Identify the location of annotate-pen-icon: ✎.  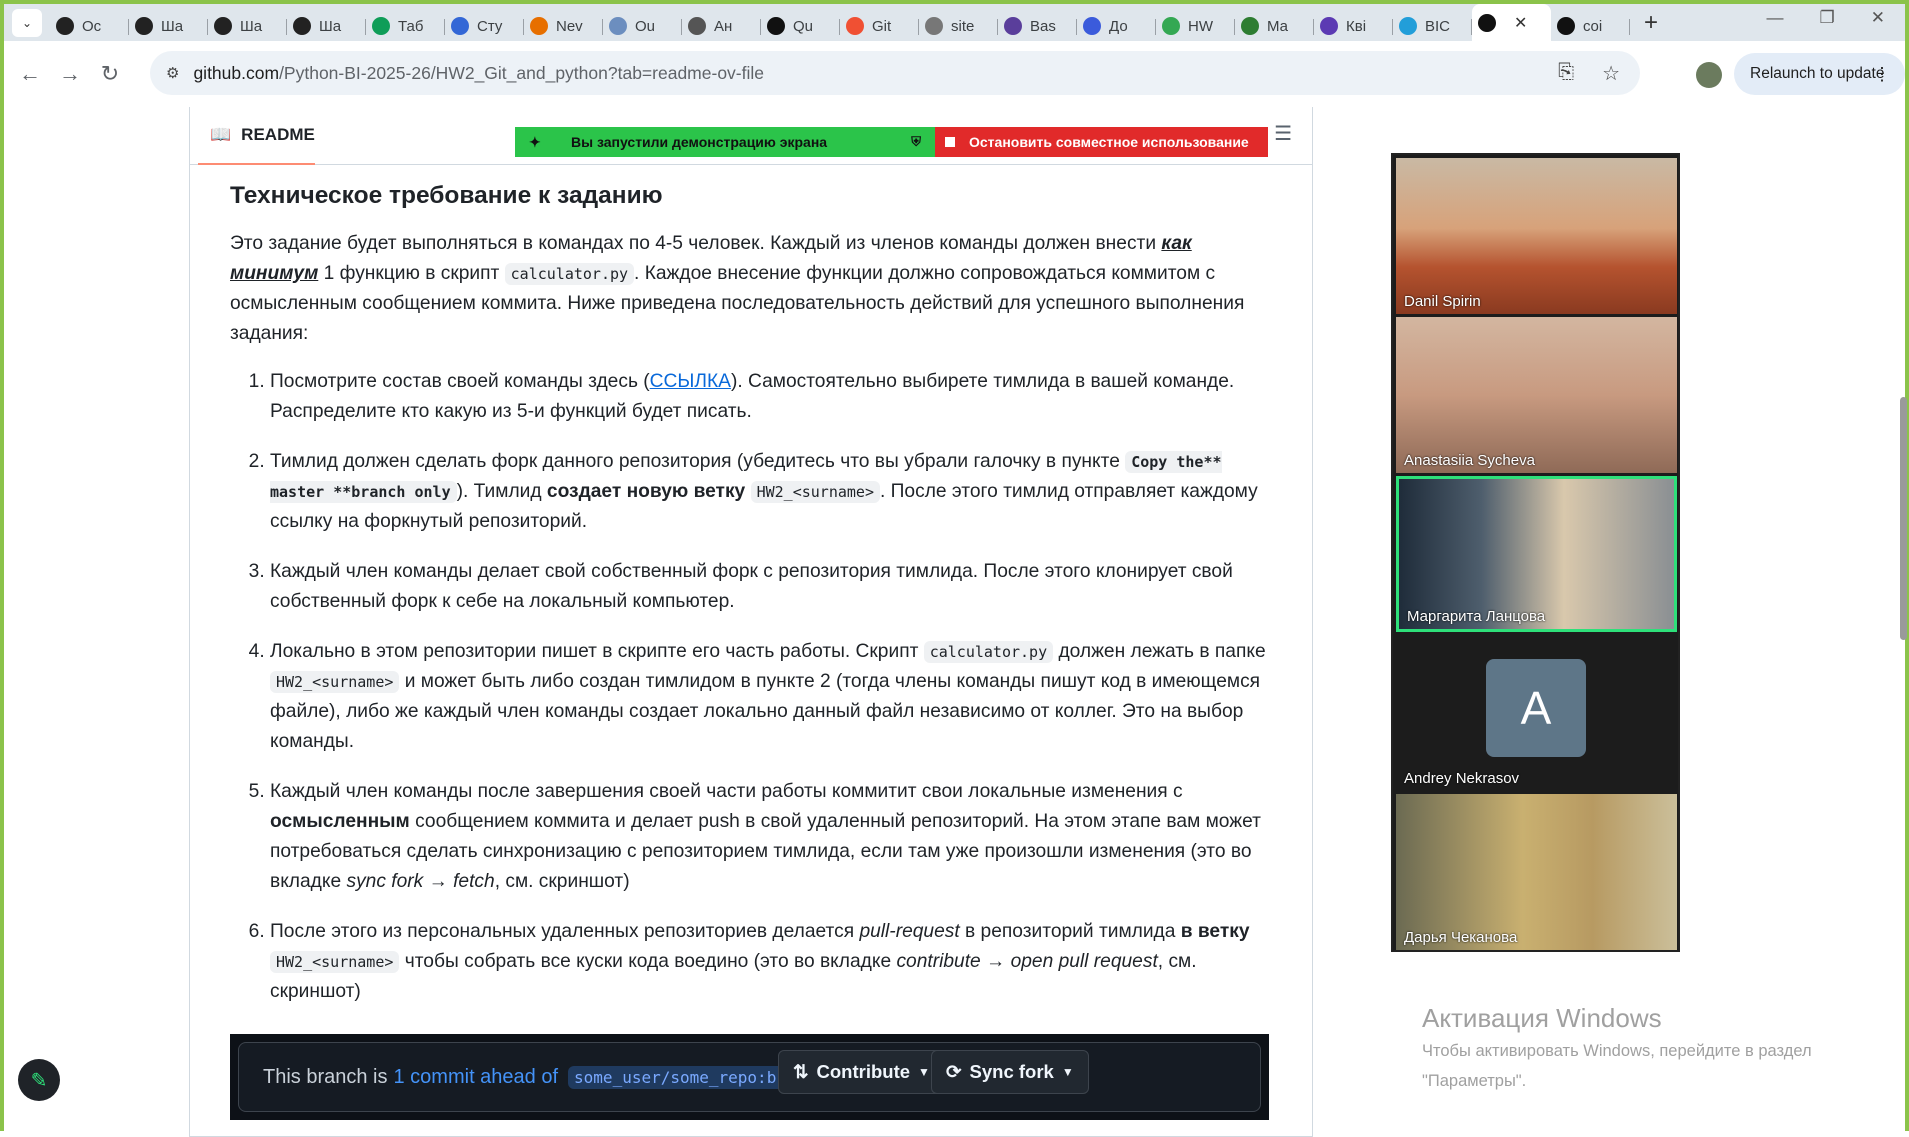
(39, 1080).